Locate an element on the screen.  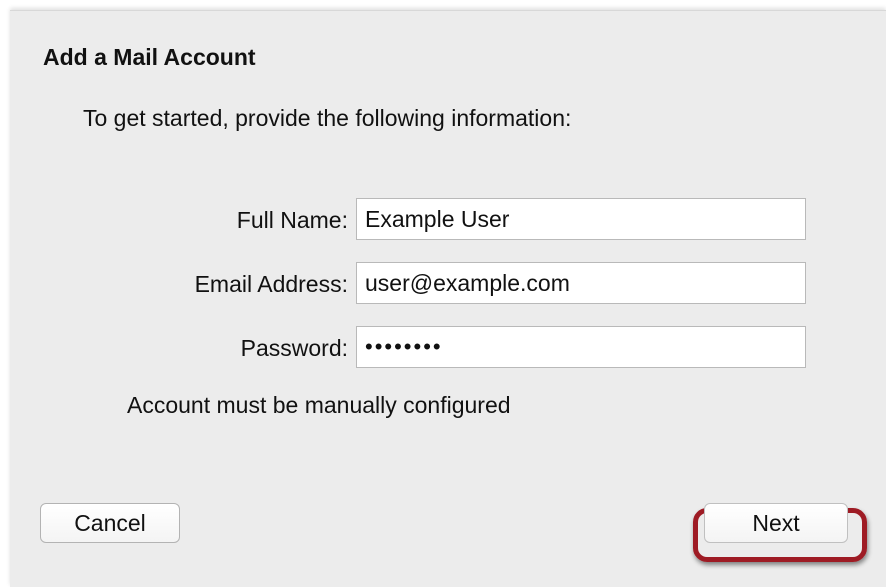
email-address-label: Email Address: is located at coordinates (271, 284).